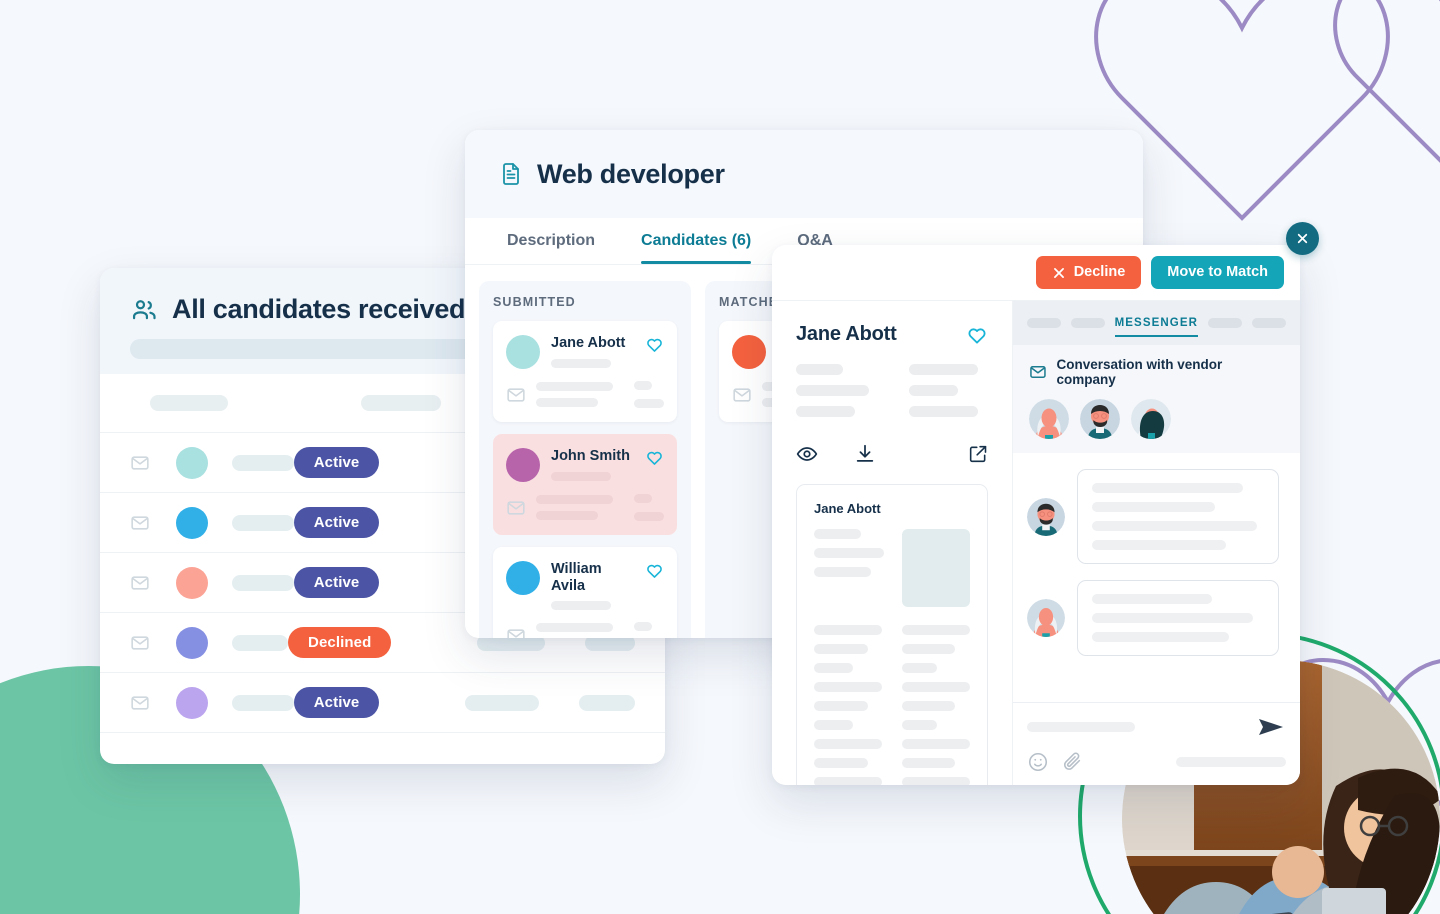  What do you see at coordinates (1088, 272) in the screenshot?
I see `decline-button: Decline` at bounding box center [1088, 272].